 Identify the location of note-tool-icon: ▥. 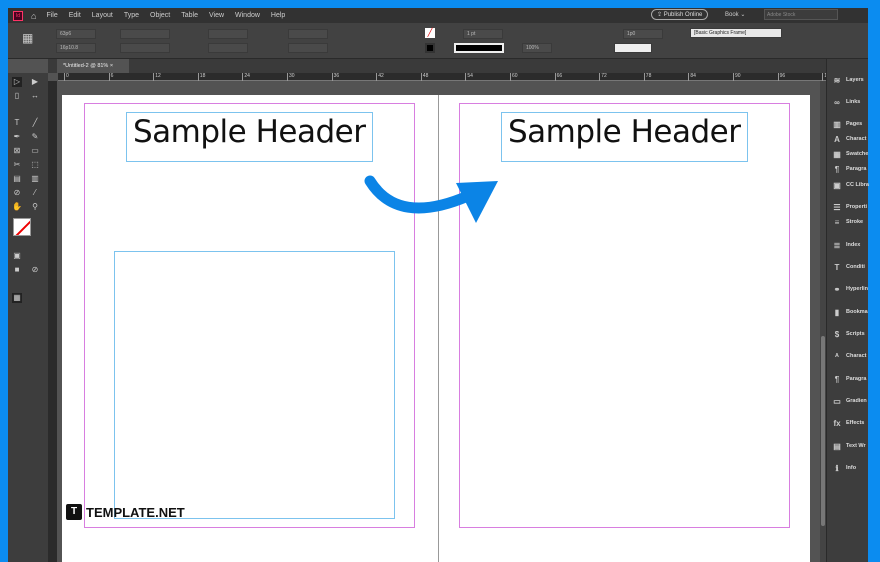
(35, 179).